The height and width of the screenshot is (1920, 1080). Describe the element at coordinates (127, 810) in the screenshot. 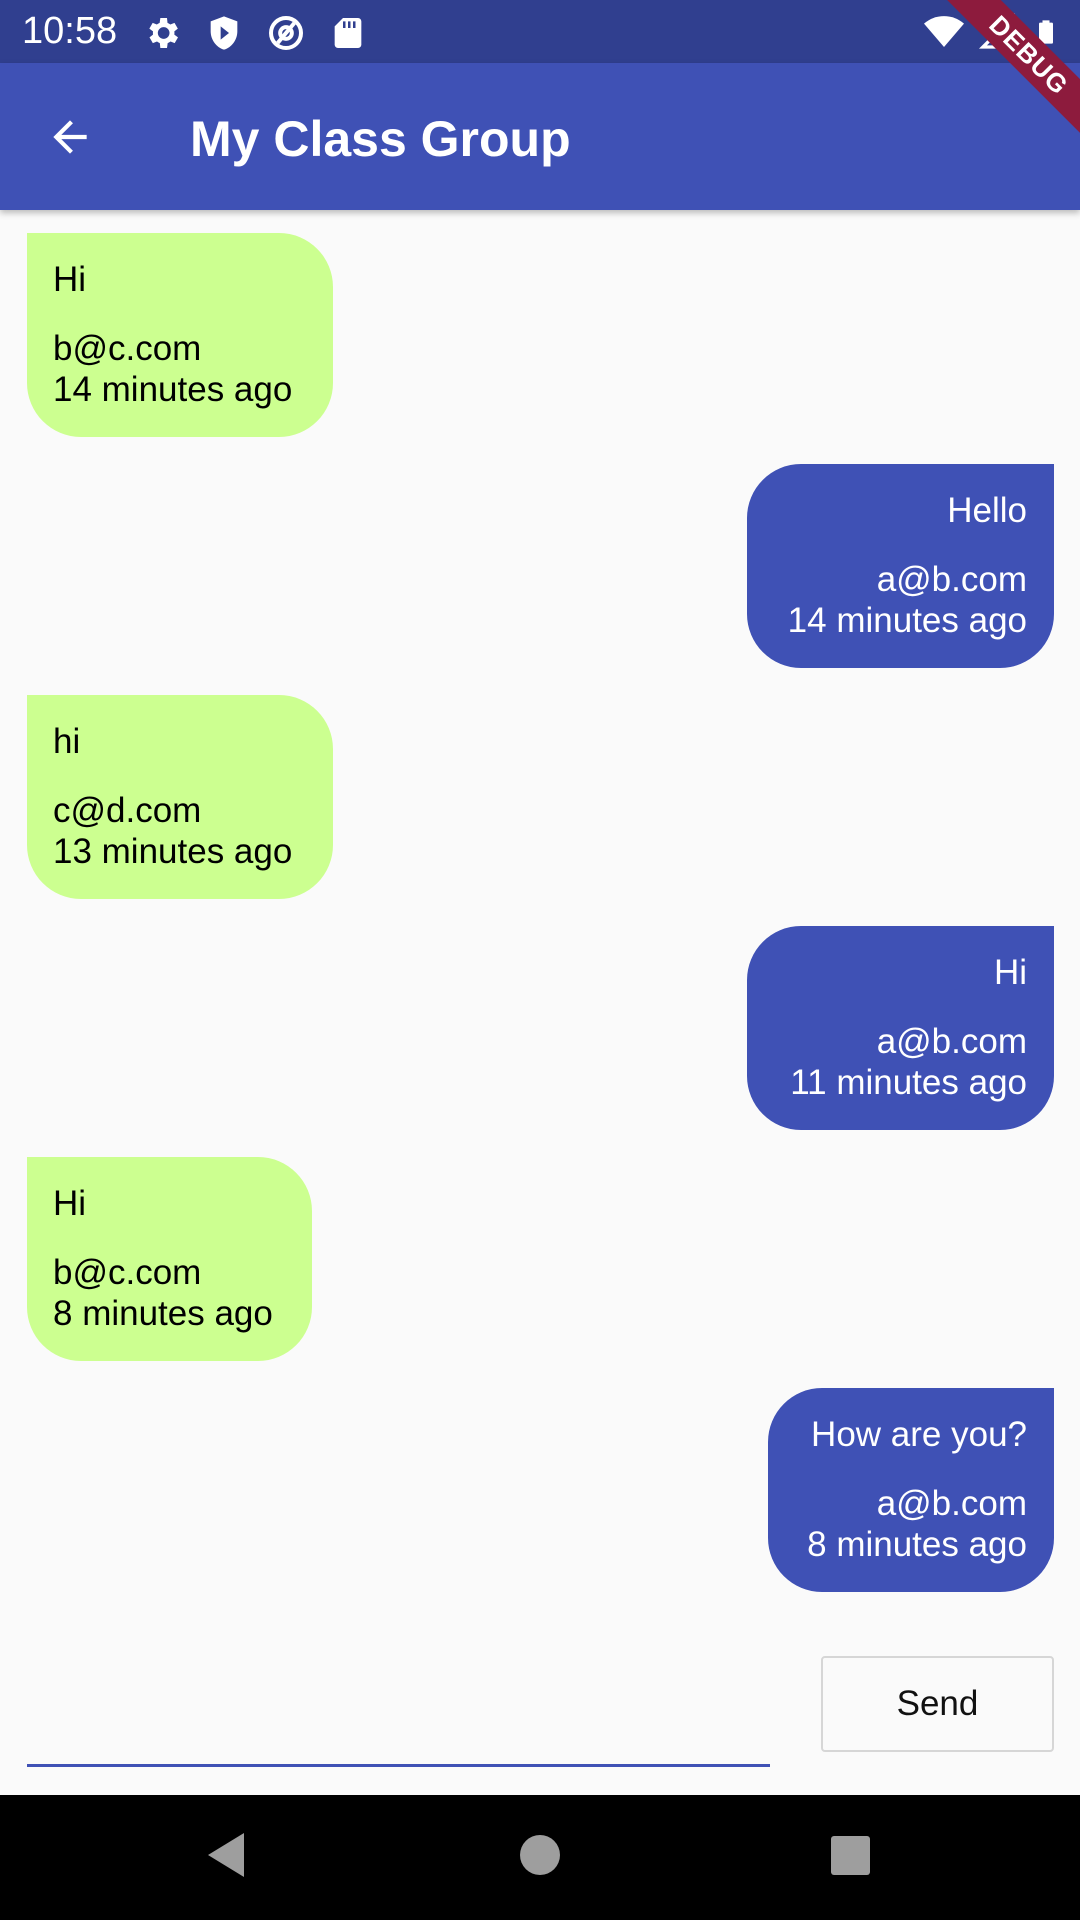

I see `message-sender: c@d.com` at that location.